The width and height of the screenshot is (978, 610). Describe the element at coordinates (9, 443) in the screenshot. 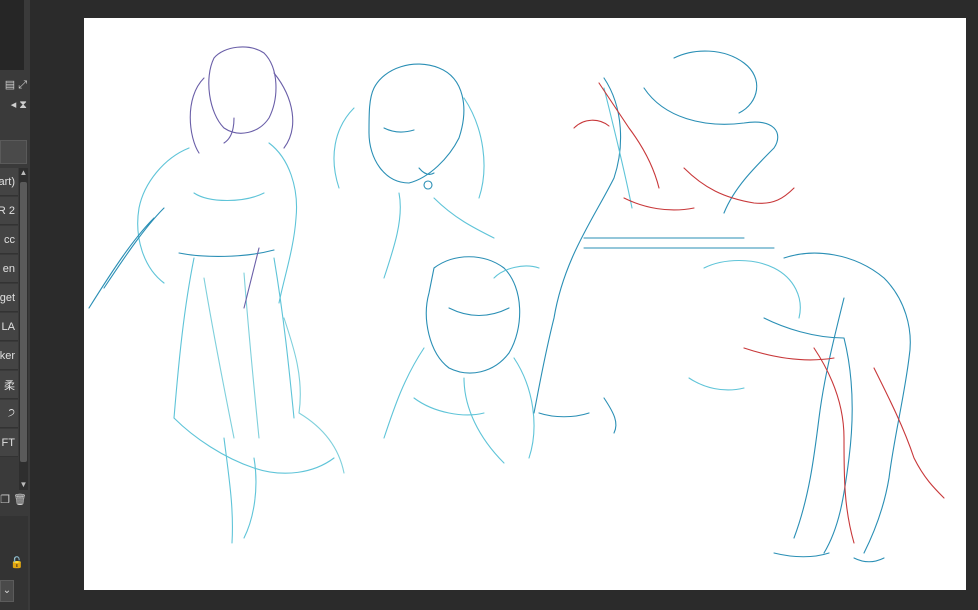

I see `list-item: FT` at that location.